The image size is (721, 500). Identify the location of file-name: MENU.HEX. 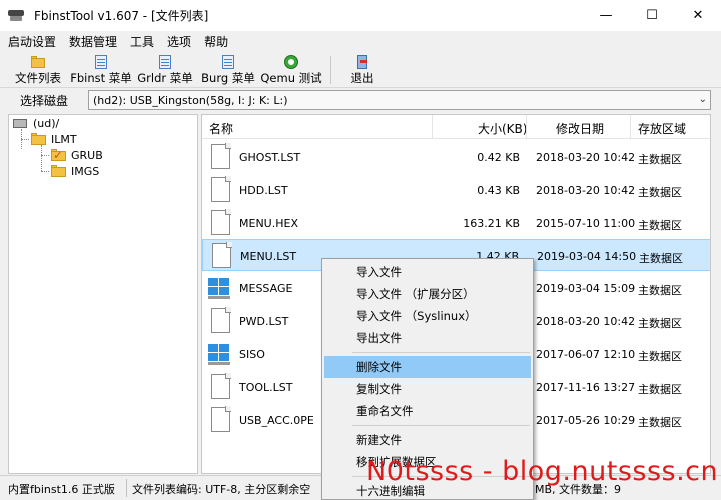
(268, 223).